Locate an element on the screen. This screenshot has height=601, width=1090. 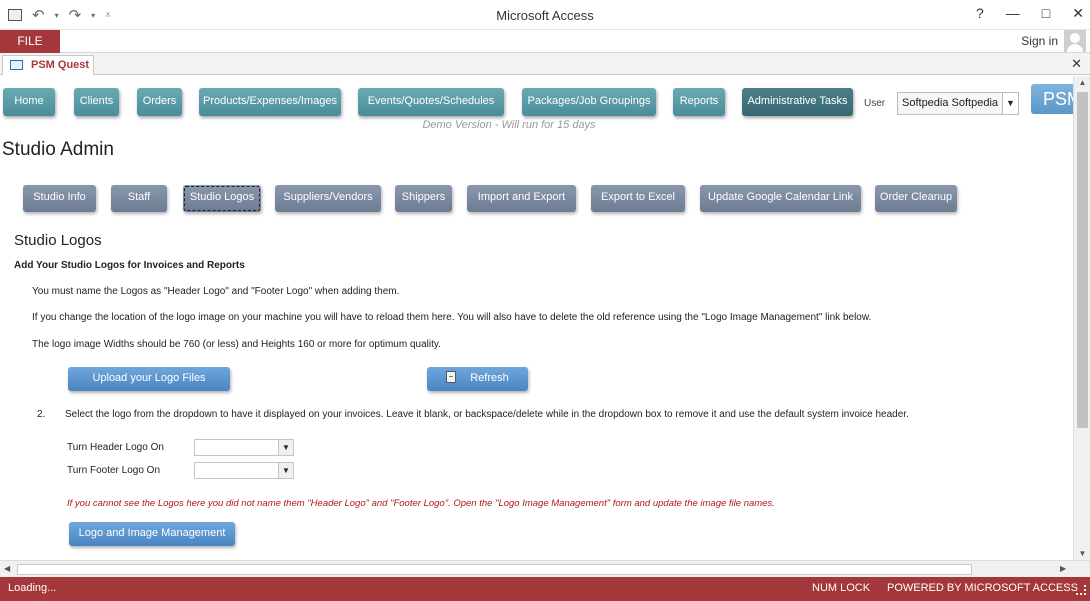
vertical-scrollbar: ▲ ▼ is located at coordinates (1081, 318).